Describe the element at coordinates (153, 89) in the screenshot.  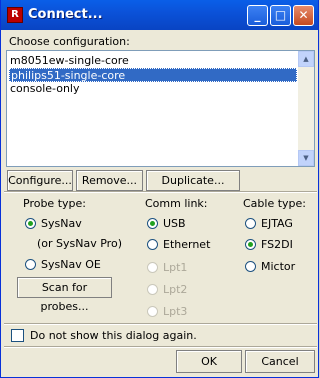
I see `config-item-console-only: console-only` at that location.